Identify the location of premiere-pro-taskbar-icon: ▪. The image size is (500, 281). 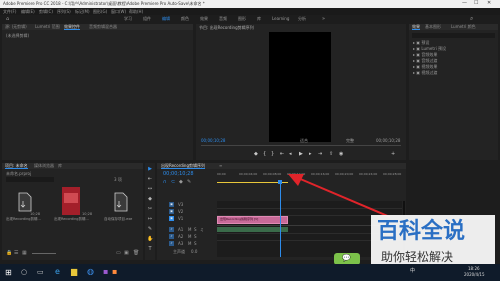
(105, 272).